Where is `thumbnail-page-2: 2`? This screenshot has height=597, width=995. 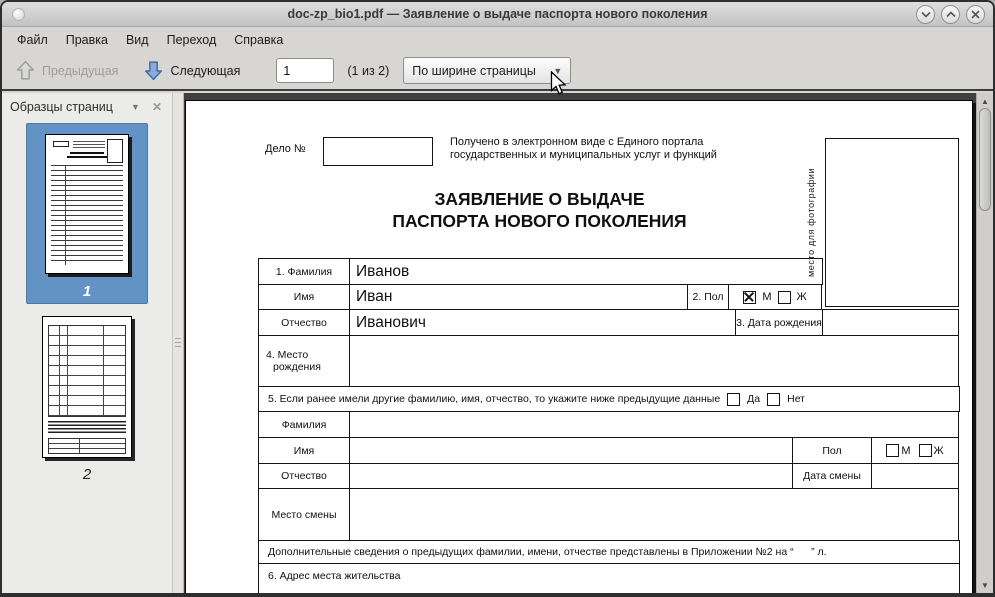
thumbnail-page-2: 2 is located at coordinates (87, 393).